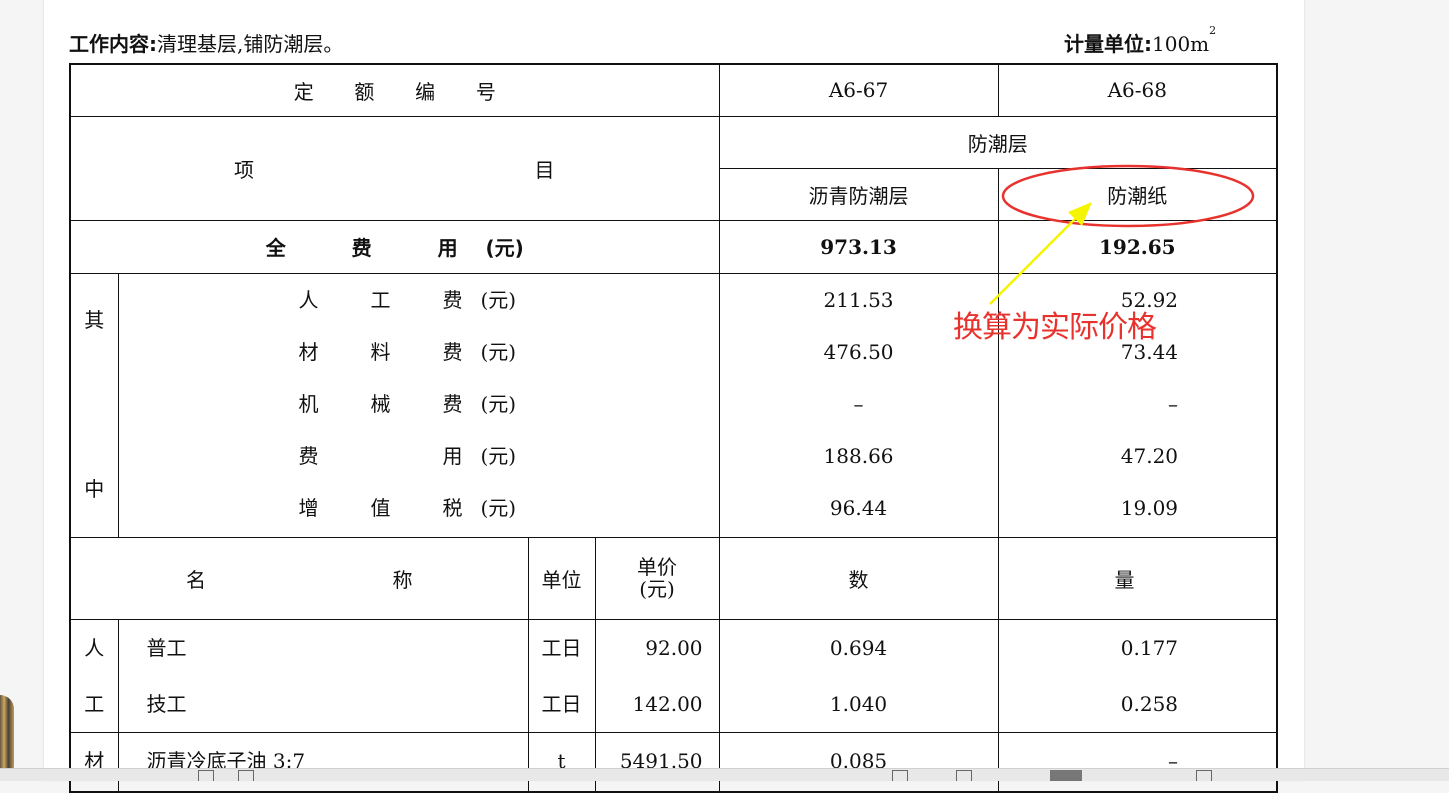 The image size is (1449, 793). I want to click on material-name: 沥青冷底子油 3:7, so click(323, 762).